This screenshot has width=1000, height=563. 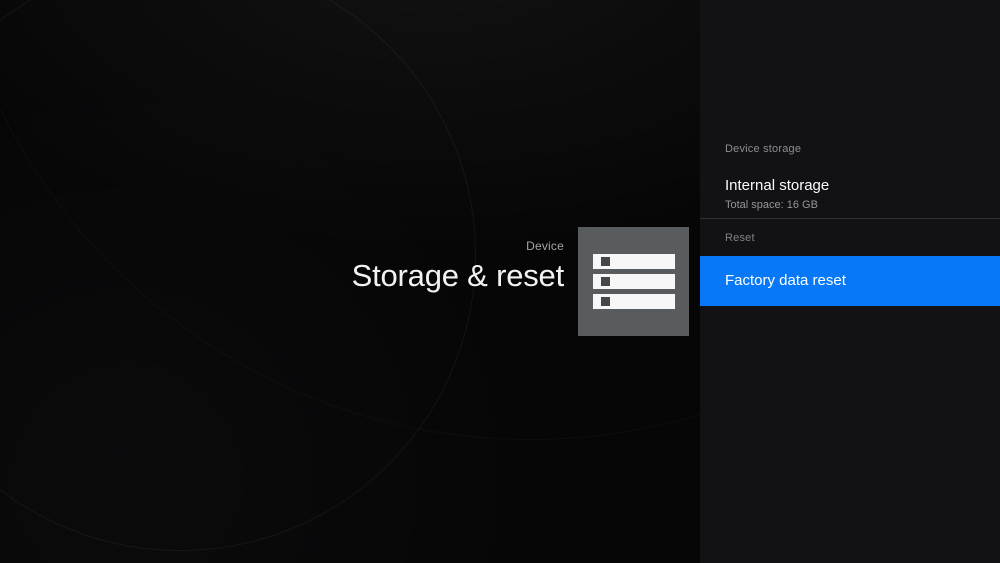 What do you see at coordinates (545, 246) in the screenshot?
I see `category-label: Device` at bounding box center [545, 246].